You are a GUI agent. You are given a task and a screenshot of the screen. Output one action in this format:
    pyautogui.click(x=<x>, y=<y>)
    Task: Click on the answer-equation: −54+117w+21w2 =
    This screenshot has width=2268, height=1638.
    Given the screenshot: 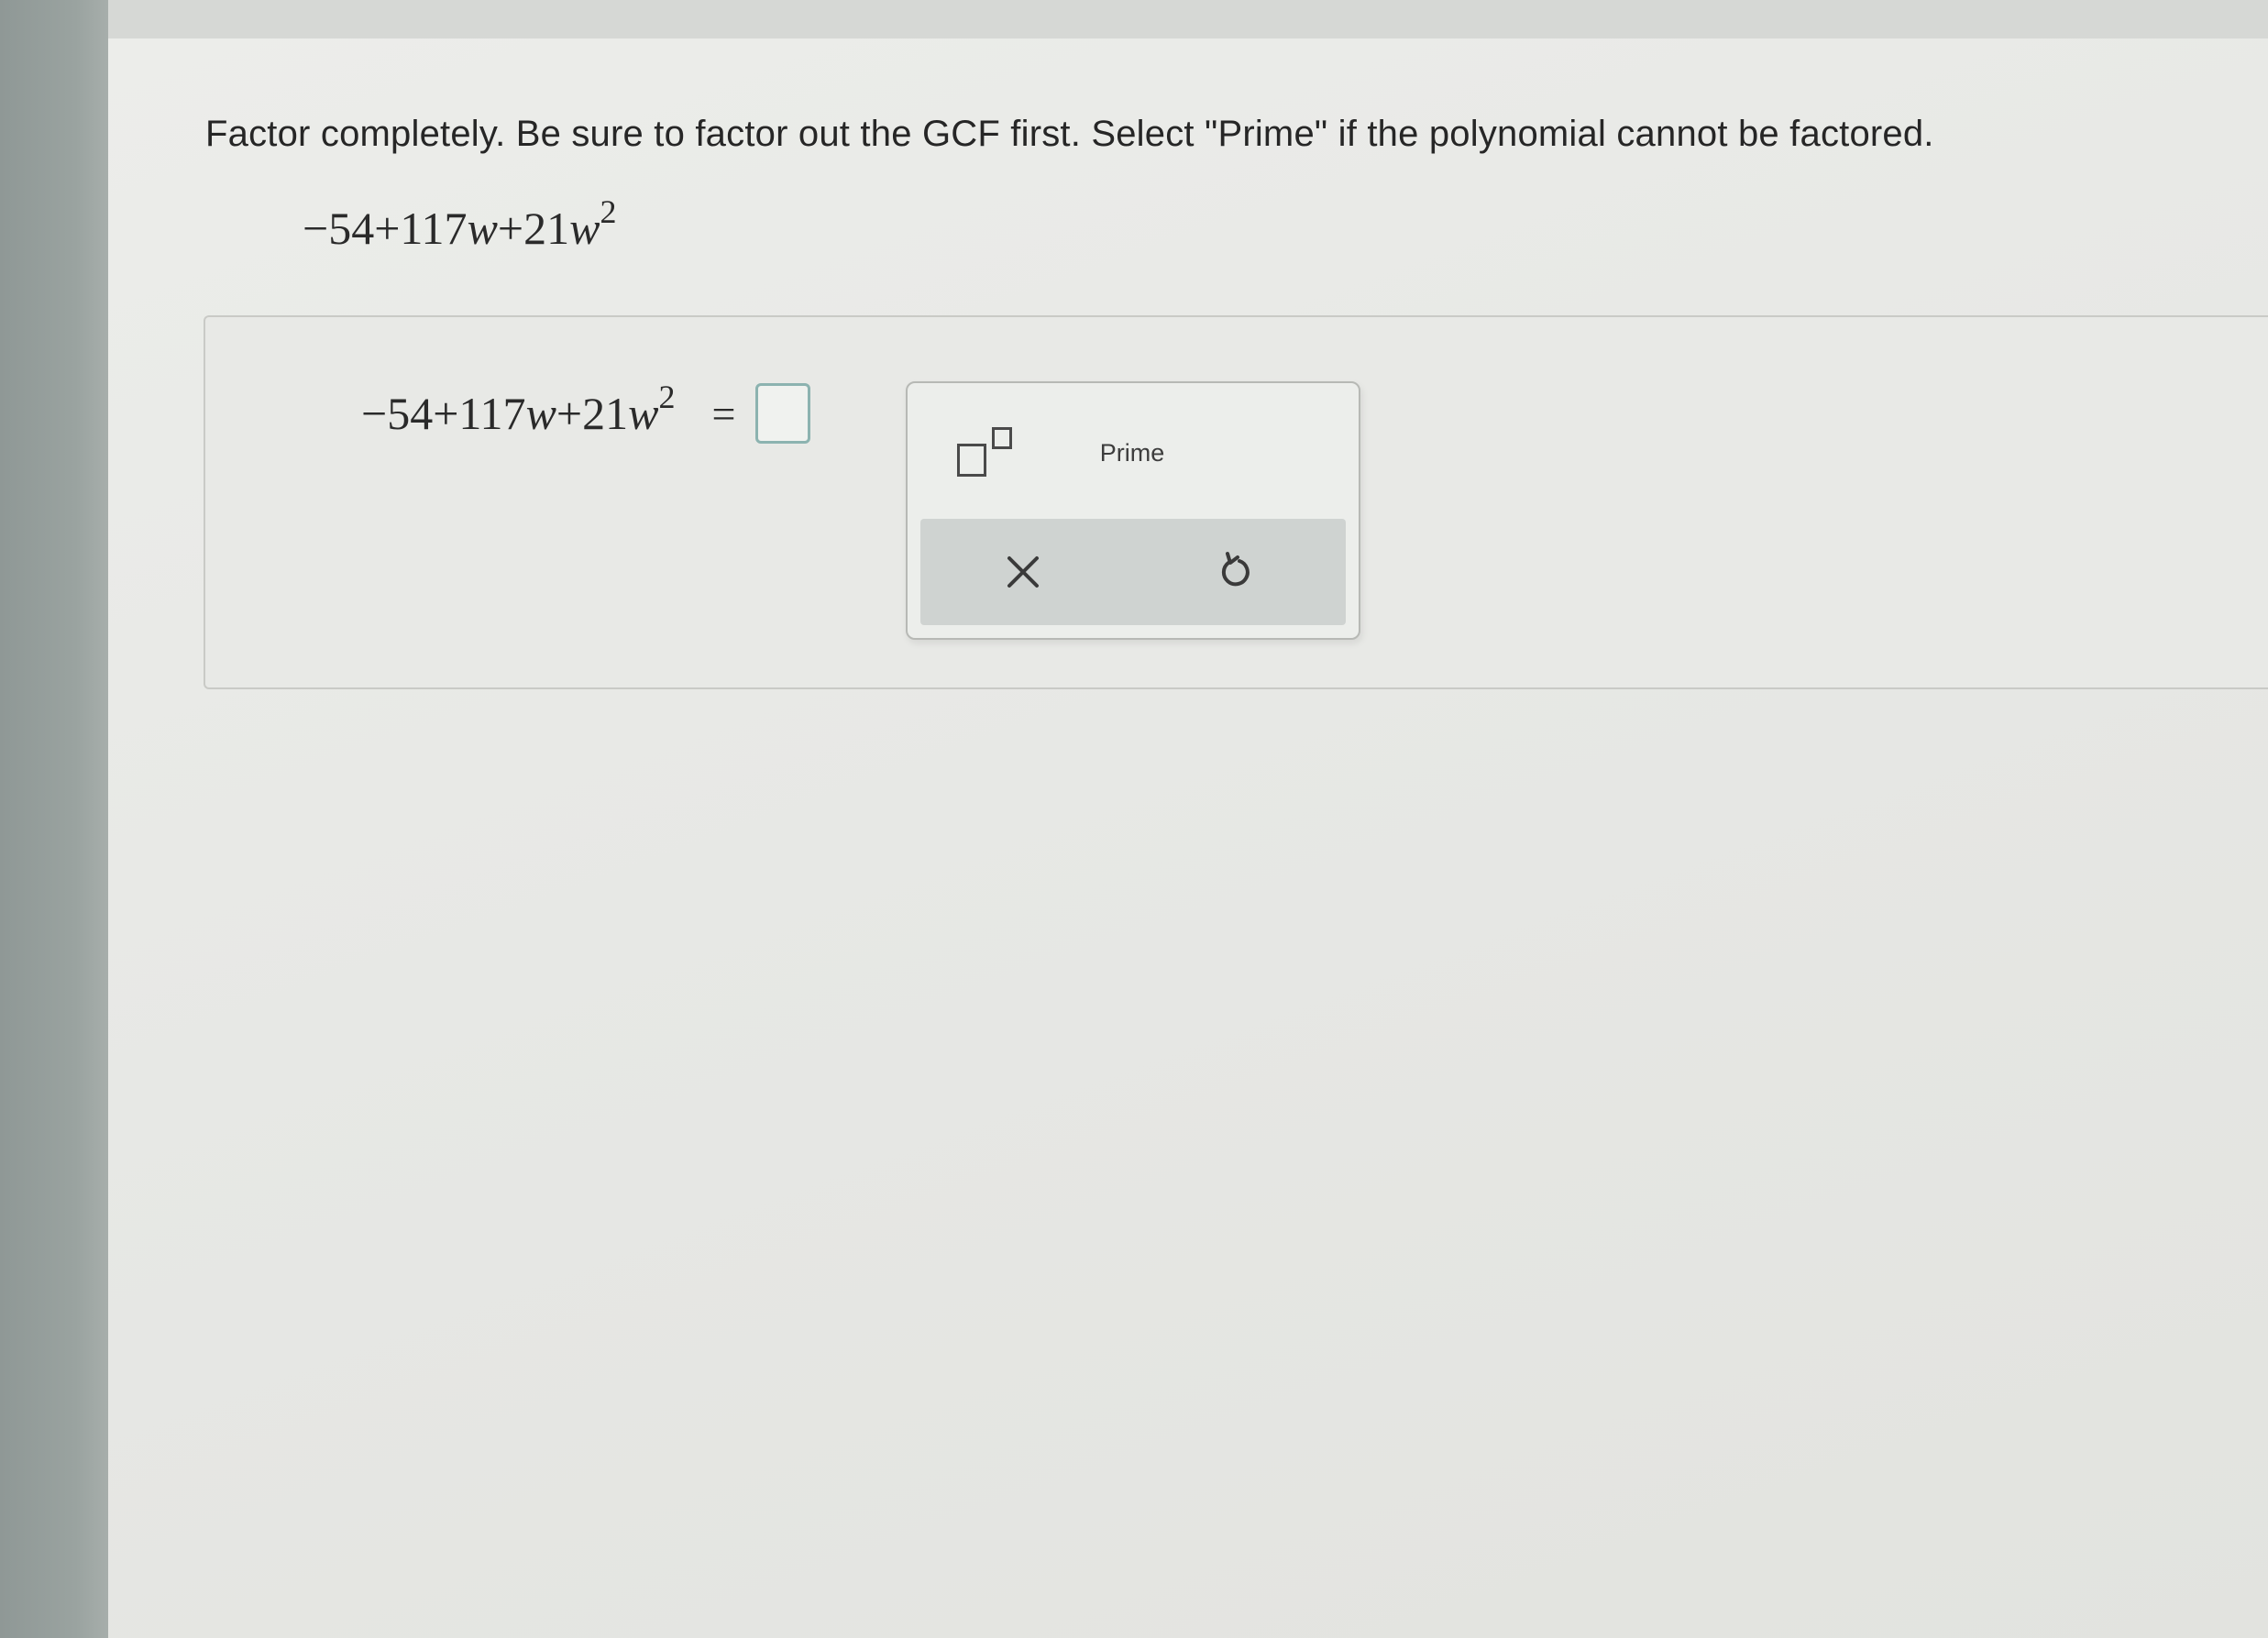 What is the action you would take?
    pyautogui.click(x=586, y=411)
    